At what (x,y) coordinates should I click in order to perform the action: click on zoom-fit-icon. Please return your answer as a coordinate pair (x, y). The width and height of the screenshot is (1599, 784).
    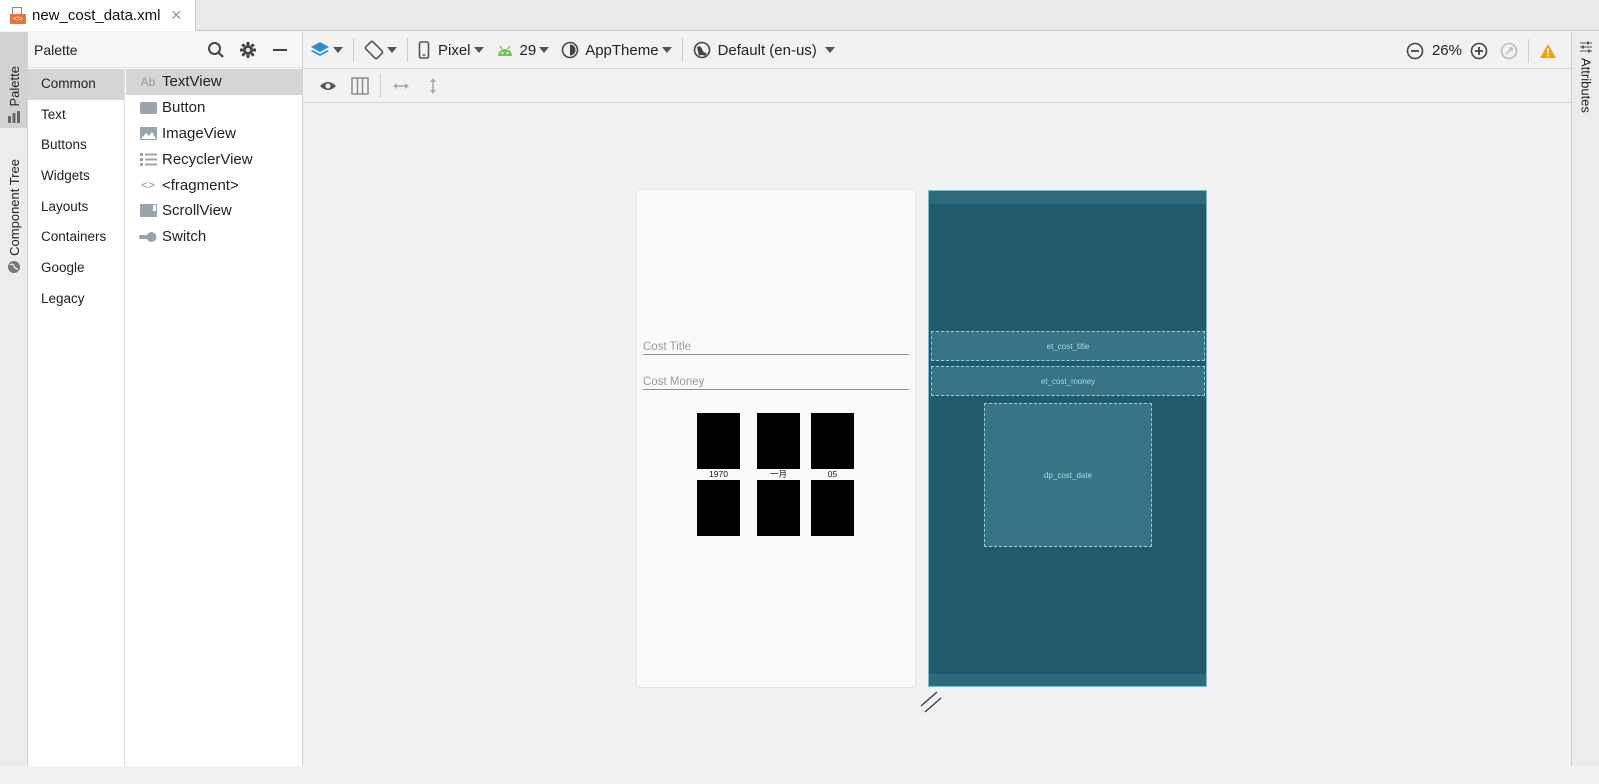
    Looking at the image, I should click on (1509, 50).